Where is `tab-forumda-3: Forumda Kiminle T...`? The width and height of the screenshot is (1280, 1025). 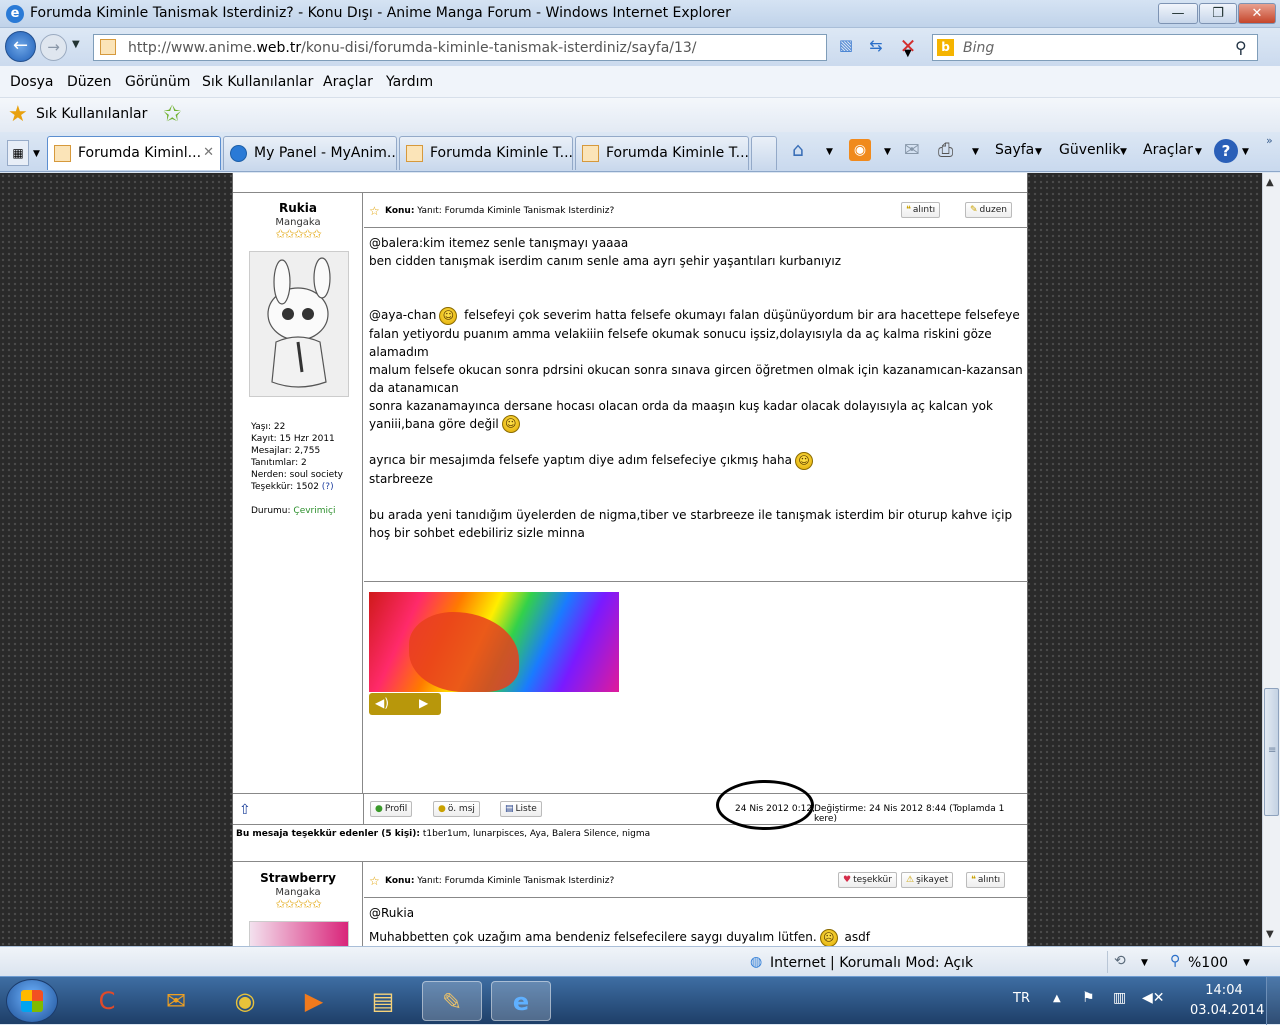
tab-forumda-3: Forumda Kiminle T... is located at coordinates (662, 153).